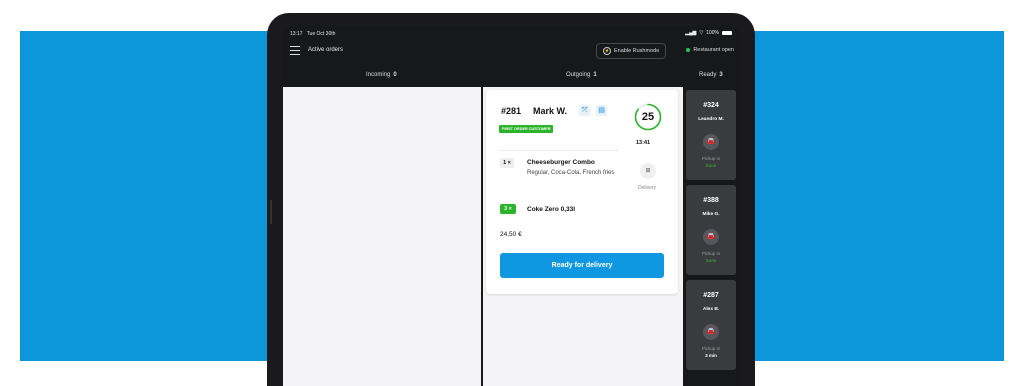  What do you see at coordinates (571, 173) in the screenshot?
I see `item-modifiers: Regular, Coca-Cola, French fries` at bounding box center [571, 173].